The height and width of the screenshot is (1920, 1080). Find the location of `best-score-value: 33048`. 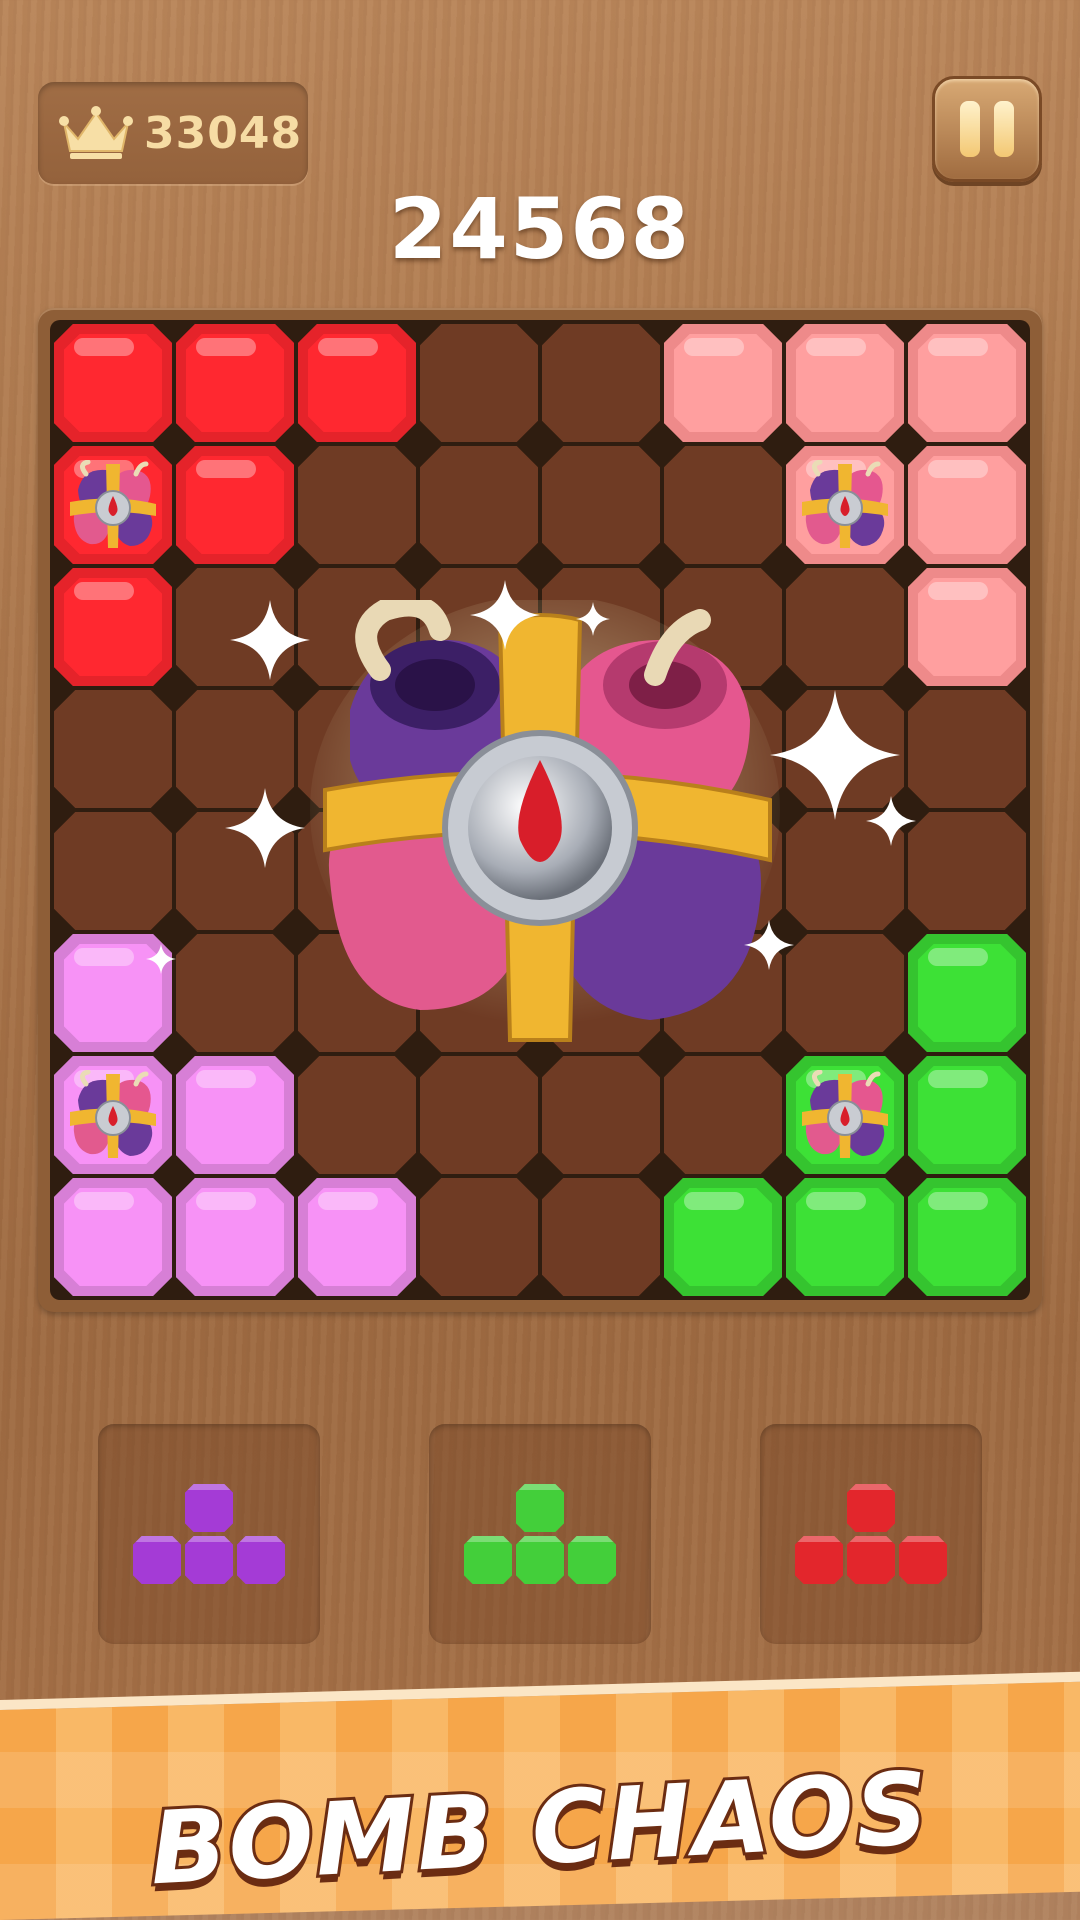

best-score-value: 33048 is located at coordinates (223, 133).